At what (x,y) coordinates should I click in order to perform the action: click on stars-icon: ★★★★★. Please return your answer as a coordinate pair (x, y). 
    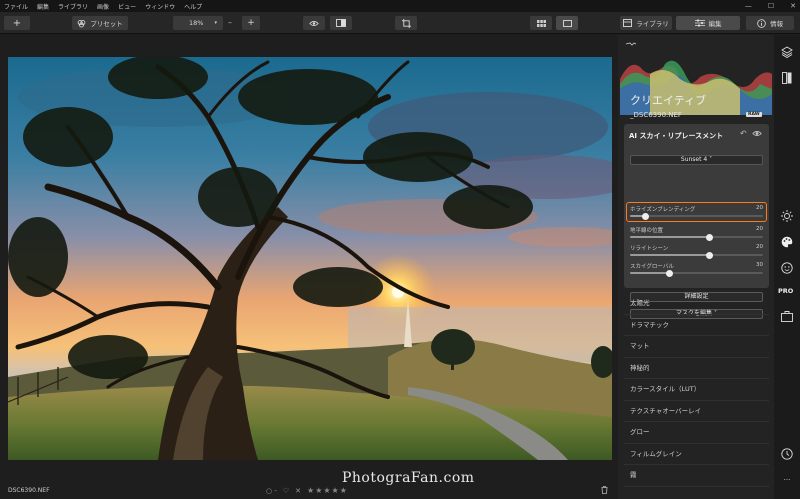
    Looking at the image, I should click on (327, 490).